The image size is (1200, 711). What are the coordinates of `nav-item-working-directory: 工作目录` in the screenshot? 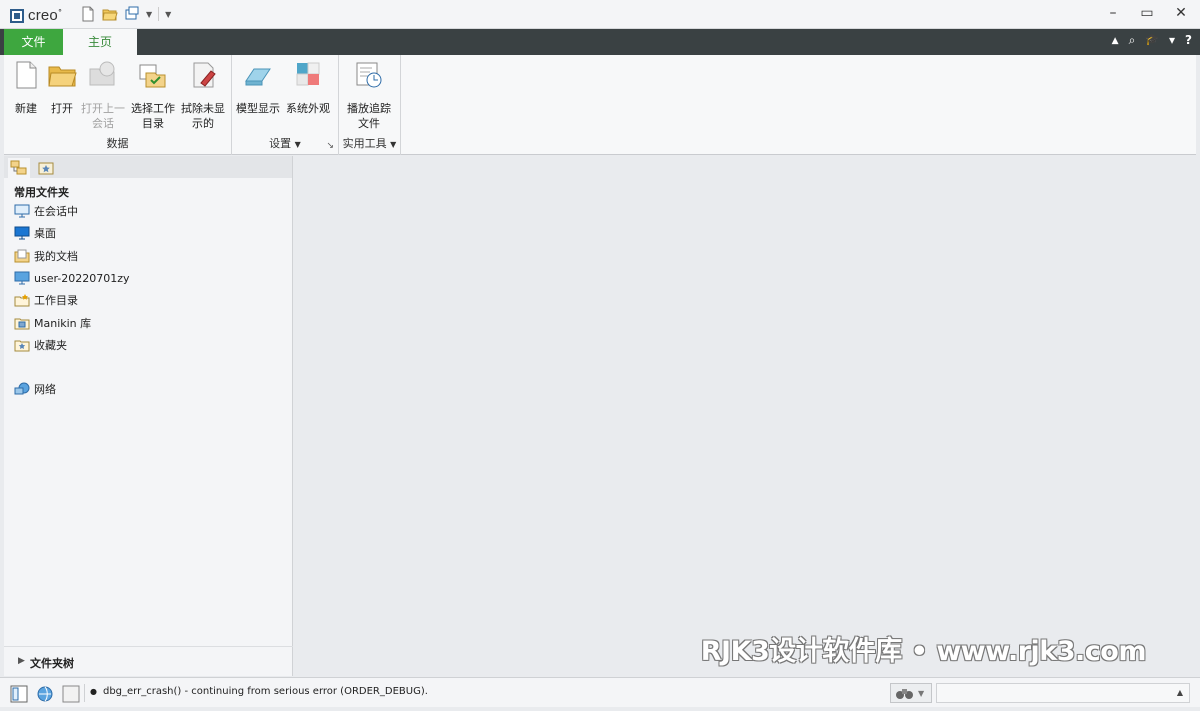 It's located at (46, 300).